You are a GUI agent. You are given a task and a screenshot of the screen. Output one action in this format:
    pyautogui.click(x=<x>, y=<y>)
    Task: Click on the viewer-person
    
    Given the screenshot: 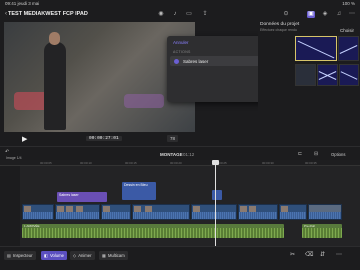 What is the action you would take?
    pyautogui.click(x=55, y=86)
    